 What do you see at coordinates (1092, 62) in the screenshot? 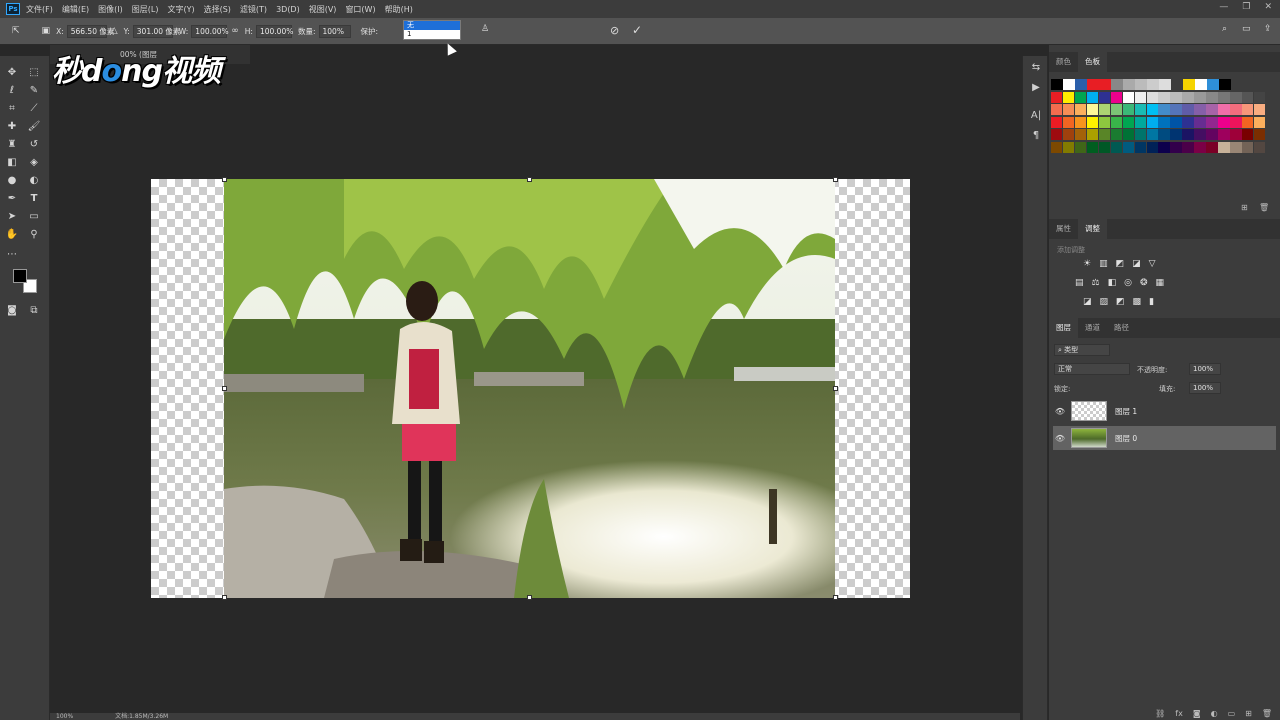
I see `tab-swatches: 色板` at bounding box center [1092, 62].